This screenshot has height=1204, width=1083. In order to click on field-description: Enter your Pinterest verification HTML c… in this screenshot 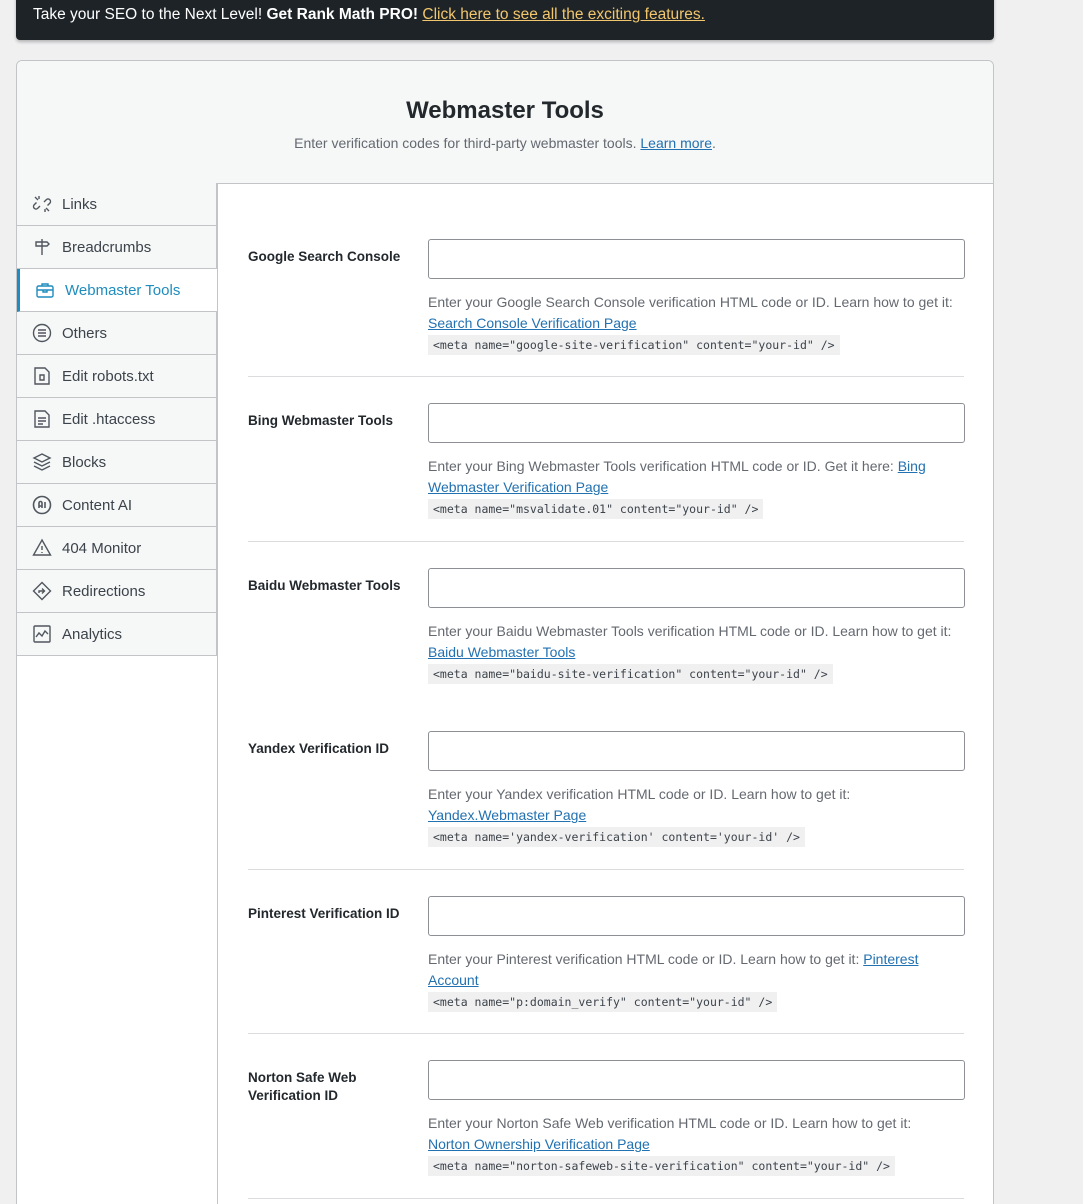, I will do `click(696, 980)`.